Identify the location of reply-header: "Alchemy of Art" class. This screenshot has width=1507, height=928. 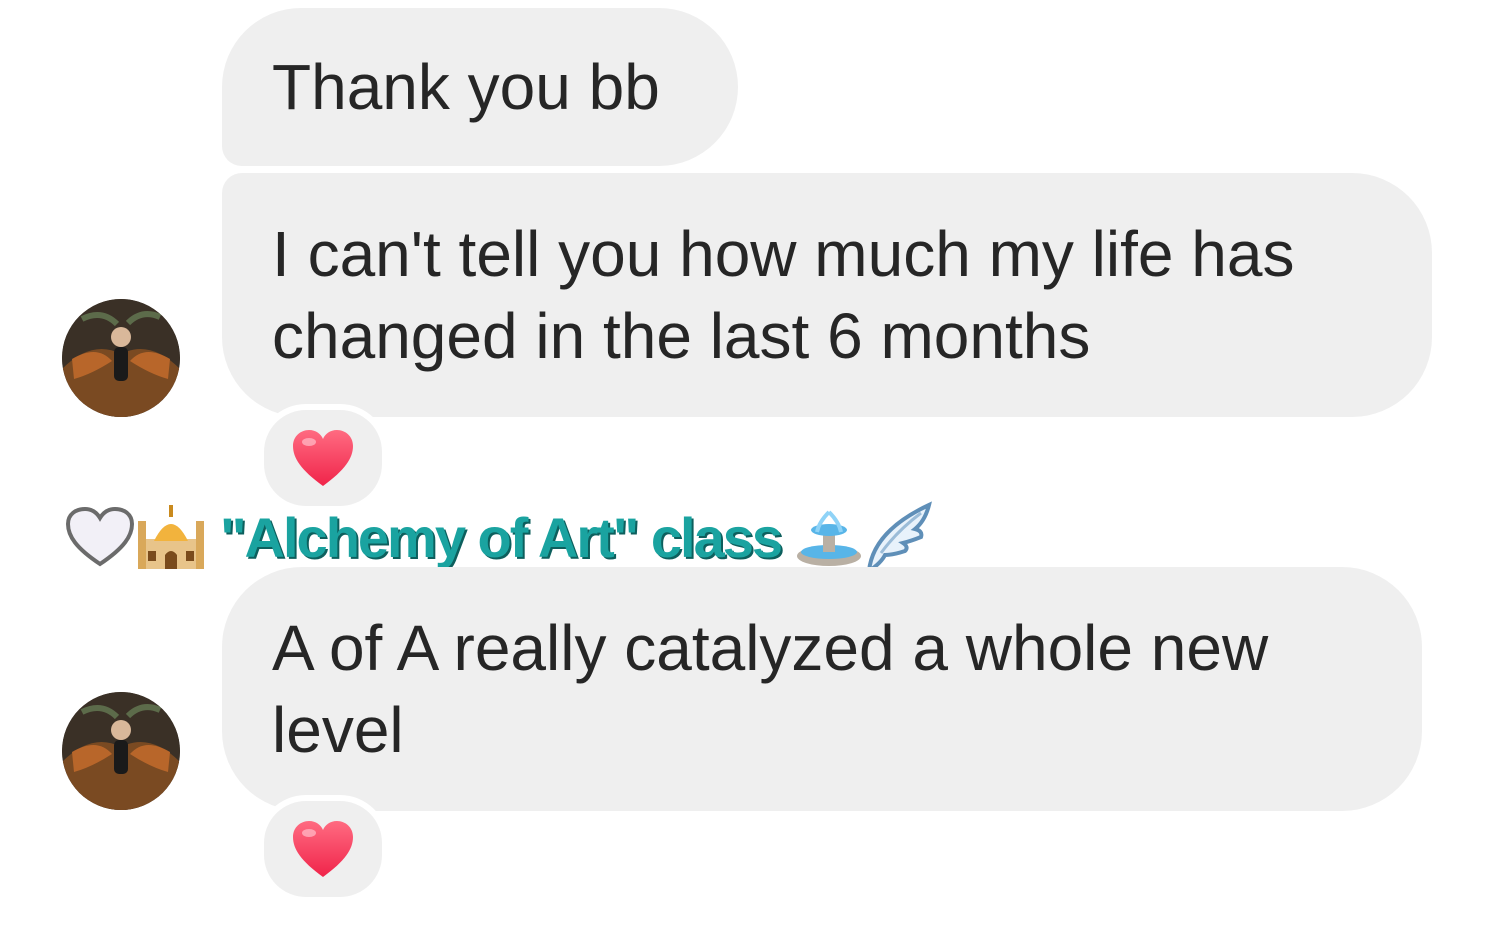
(498, 537).